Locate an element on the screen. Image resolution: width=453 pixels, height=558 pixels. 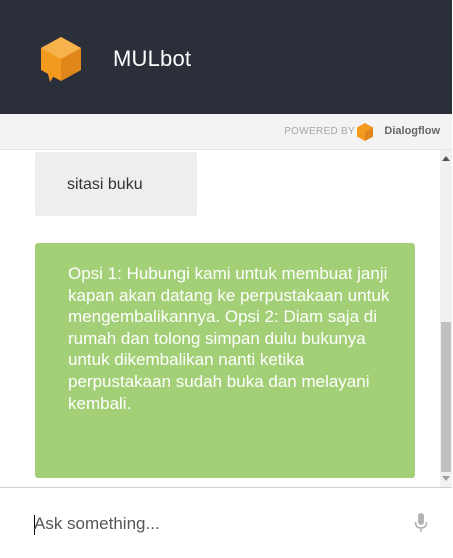
input-bar is located at coordinates (226, 522).